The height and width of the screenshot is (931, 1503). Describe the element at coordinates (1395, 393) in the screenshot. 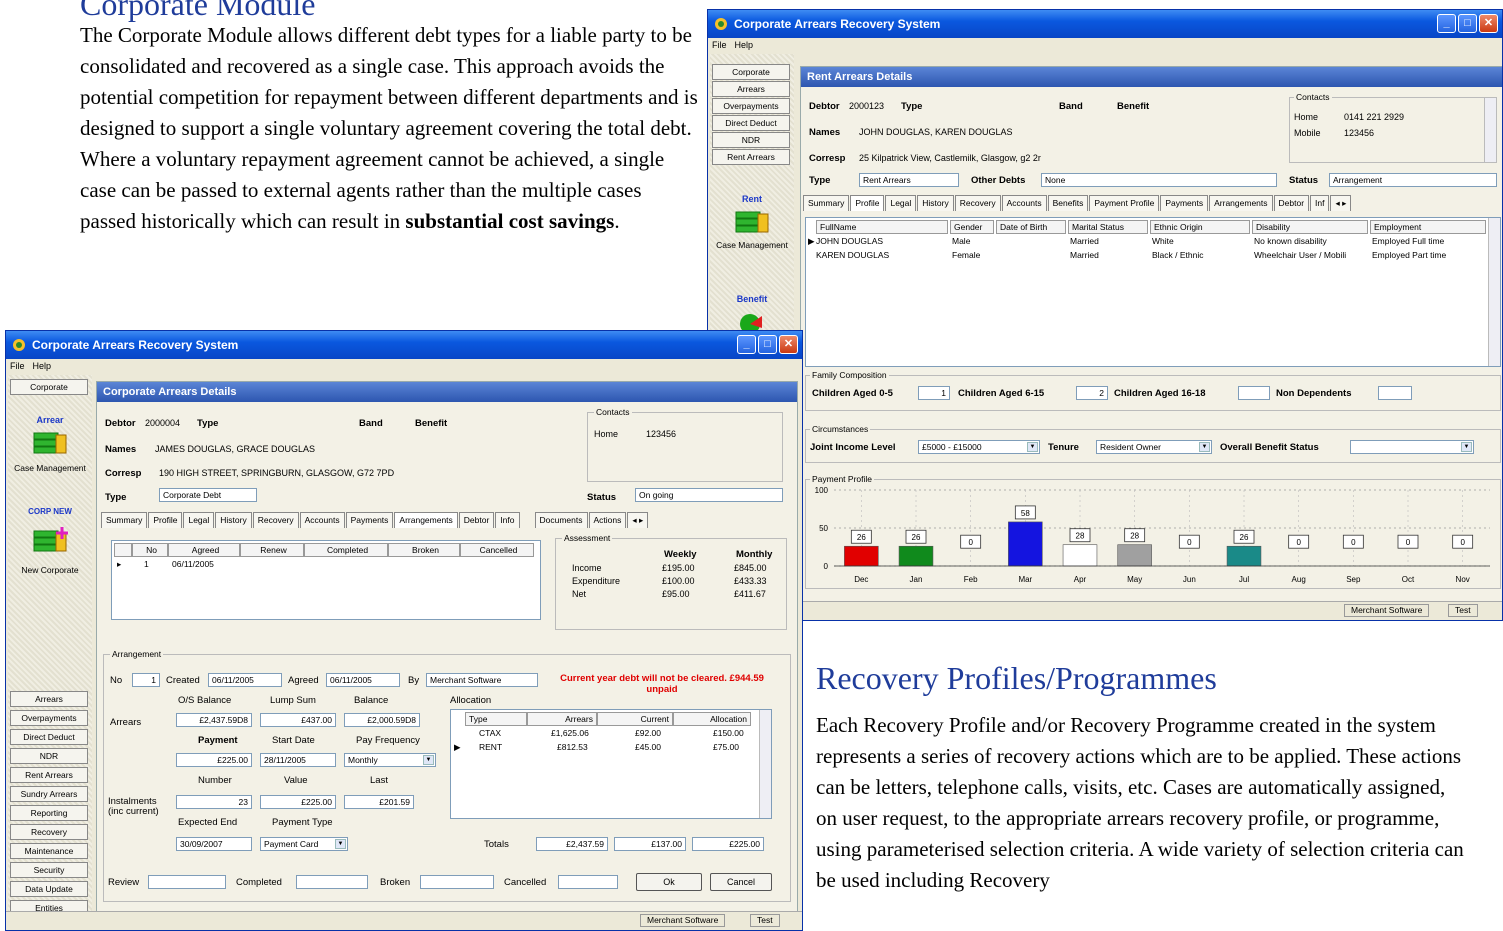

I see `non-dependents-field` at that location.